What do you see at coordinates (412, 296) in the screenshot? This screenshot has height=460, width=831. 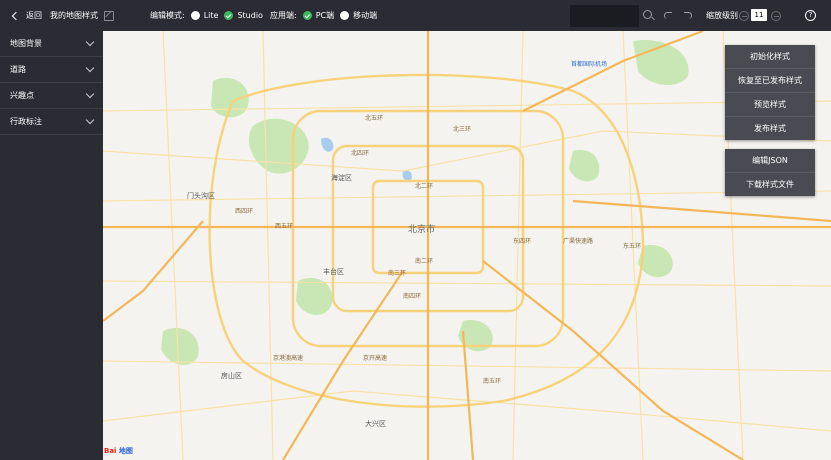 I see `road-label: 南四环` at bounding box center [412, 296].